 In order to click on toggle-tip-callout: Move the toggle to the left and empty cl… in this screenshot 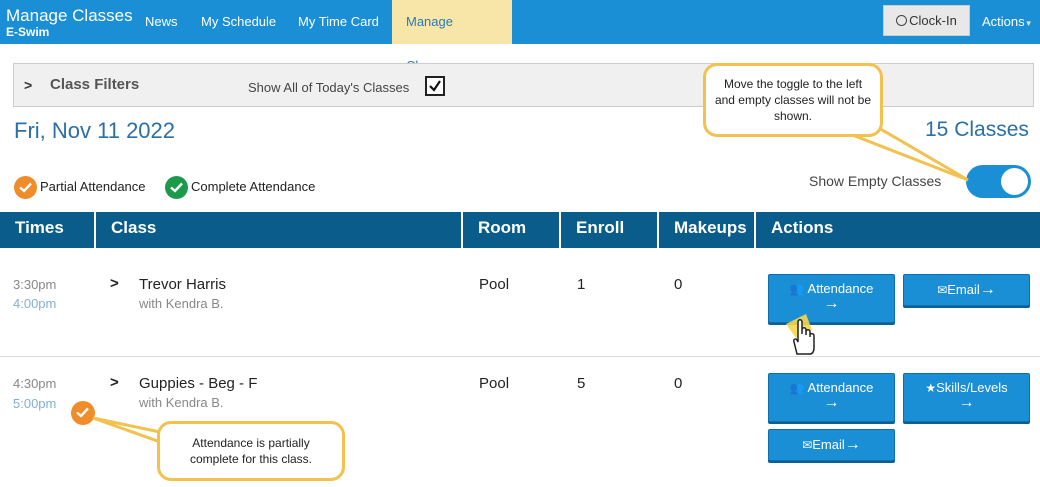, I will do `click(793, 100)`.